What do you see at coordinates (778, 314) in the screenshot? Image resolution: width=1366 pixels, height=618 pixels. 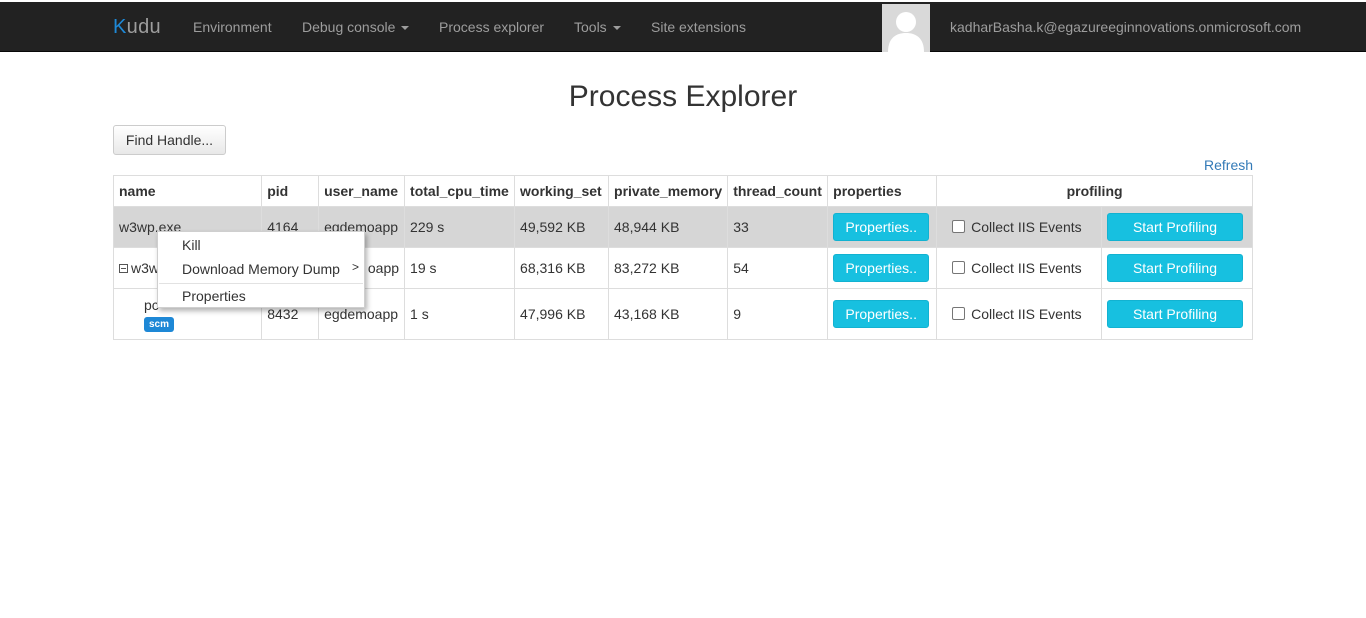 I see `cell-thread-count: 9` at bounding box center [778, 314].